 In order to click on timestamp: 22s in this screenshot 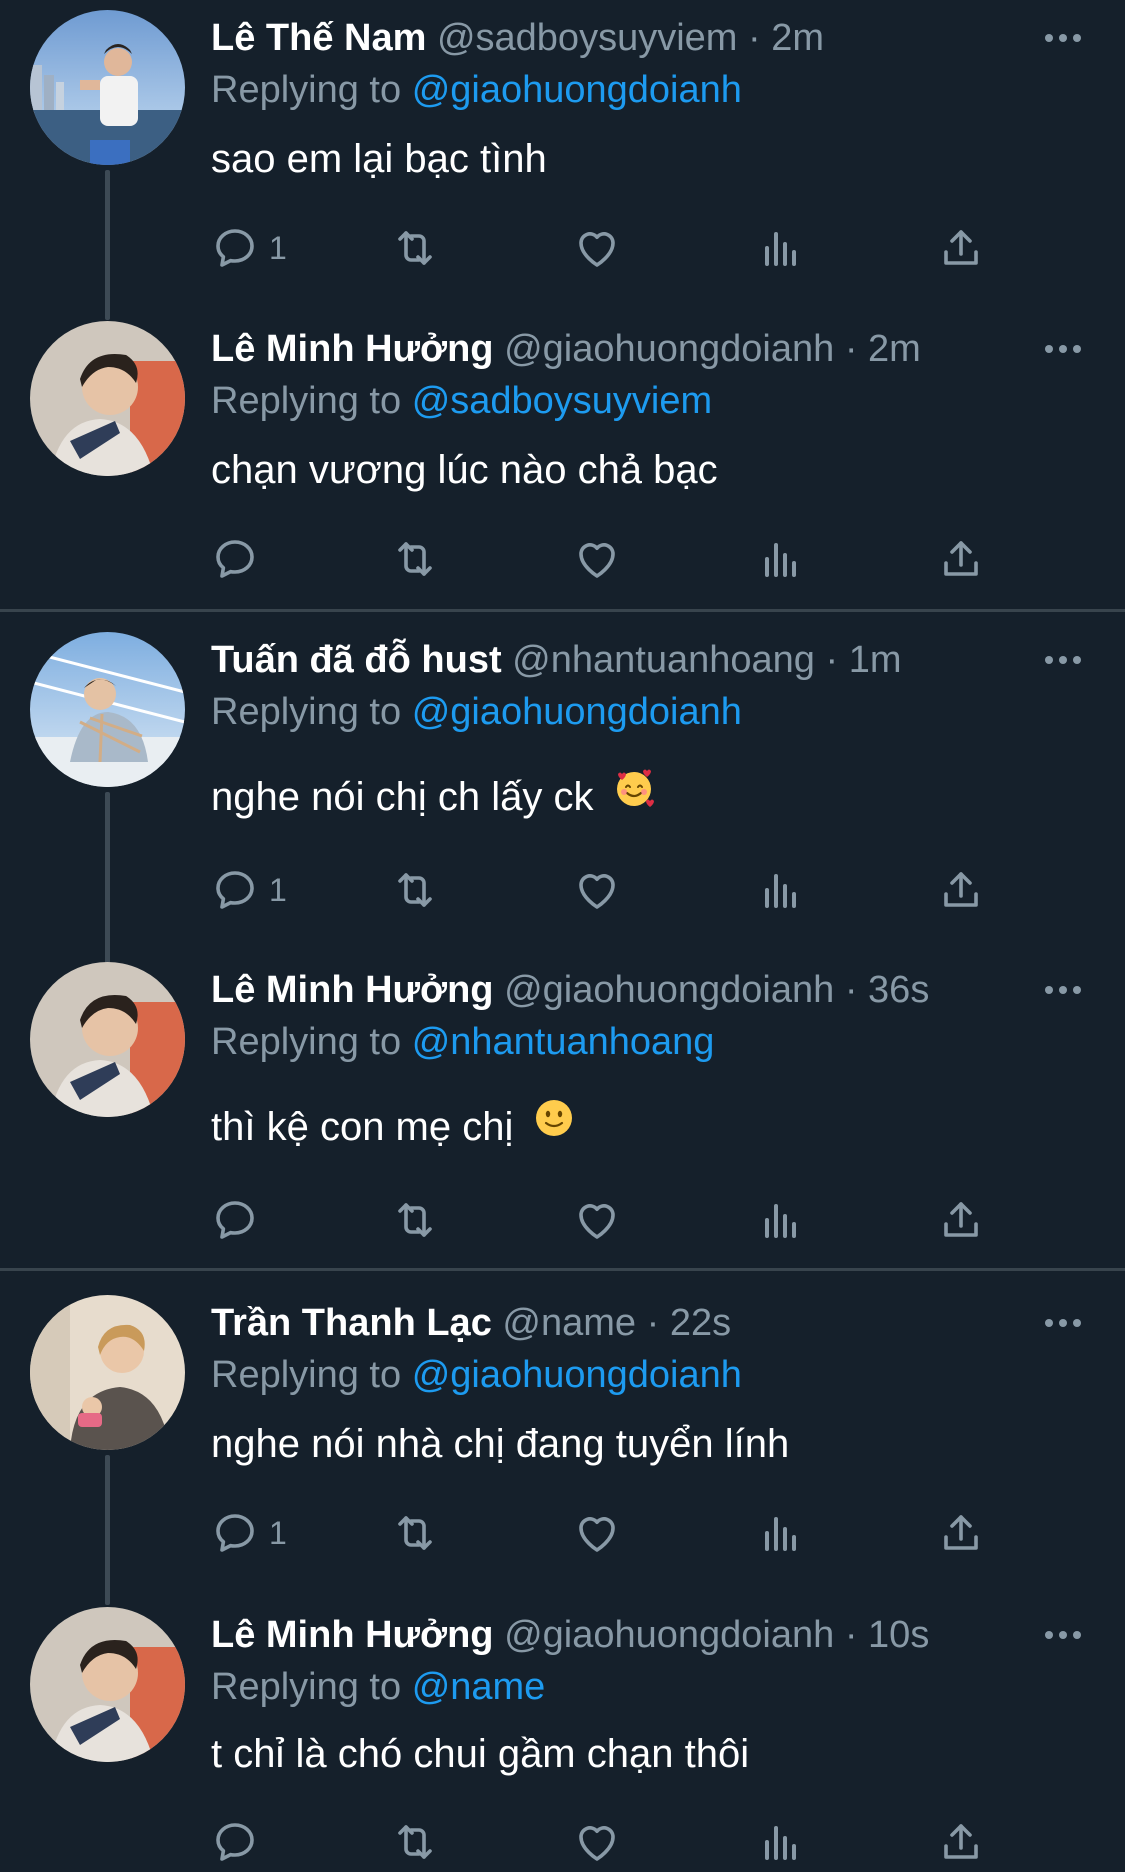, I will do `click(700, 1323)`.